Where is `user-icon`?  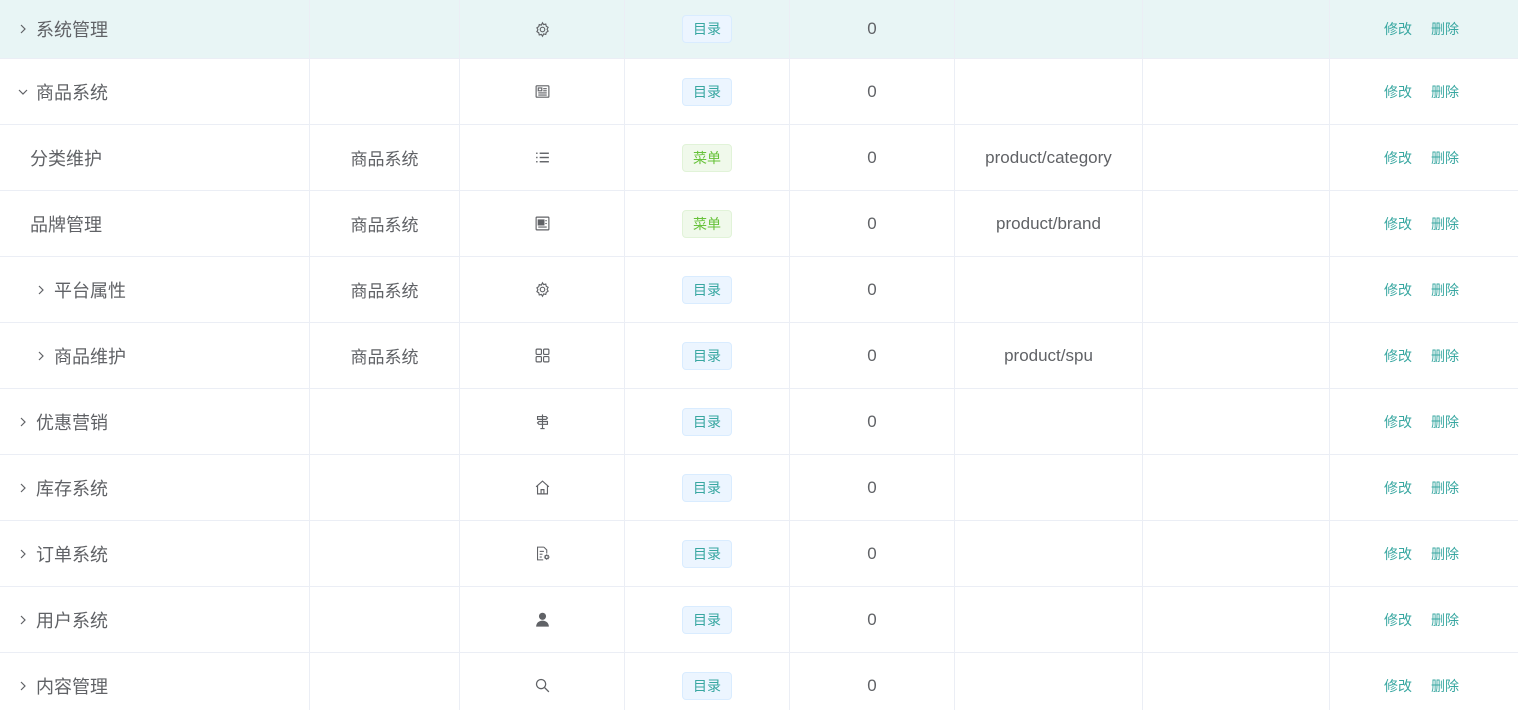
user-icon is located at coordinates (542, 620).